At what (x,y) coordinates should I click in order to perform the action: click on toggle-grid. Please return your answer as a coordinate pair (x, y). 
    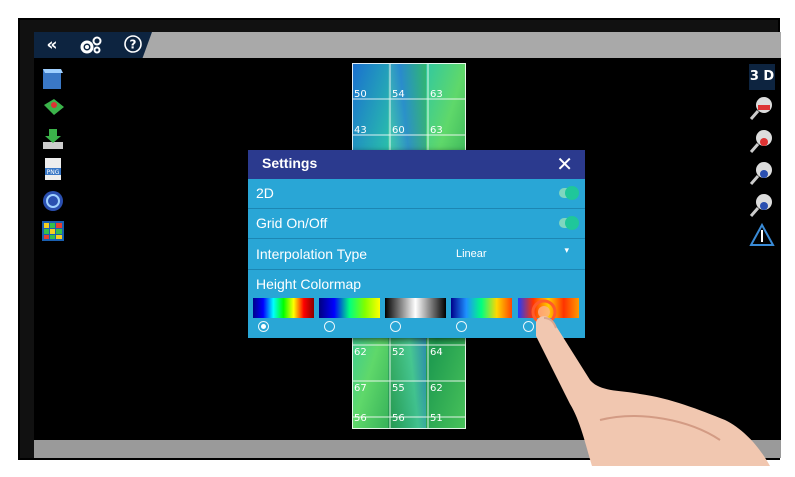
    Looking at the image, I should click on (569, 223).